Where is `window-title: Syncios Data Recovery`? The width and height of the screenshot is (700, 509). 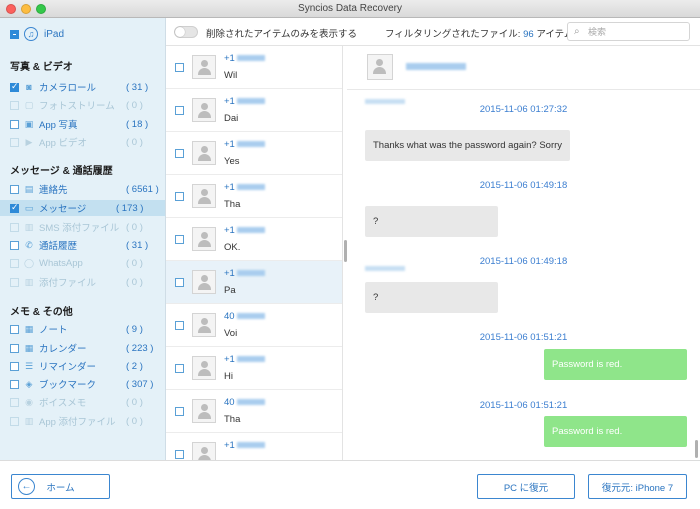 window-title: Syncios Data Recovery is located at coordinates (350, 8).